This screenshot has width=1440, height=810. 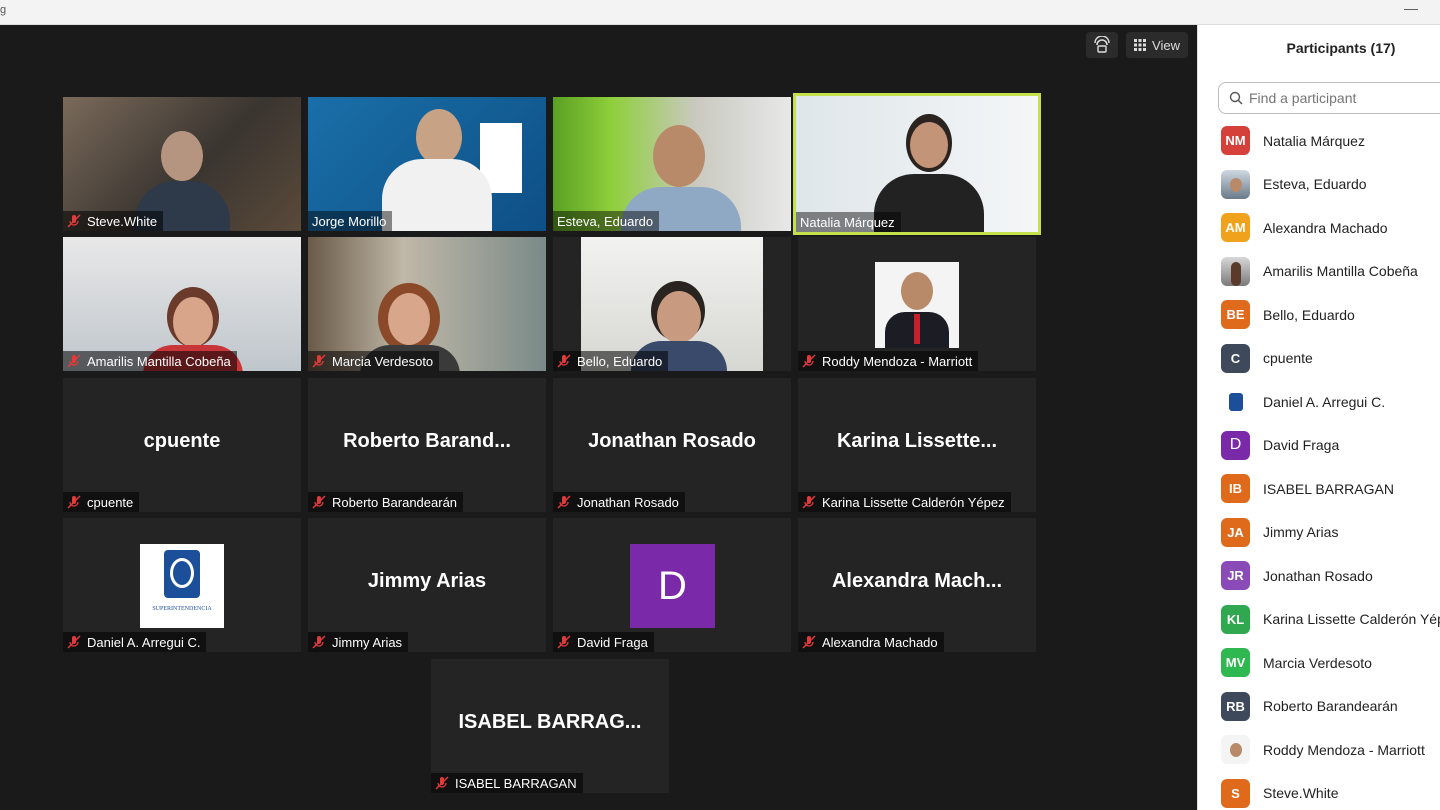 I want to click on list-item: NM Natalia Márquez, so click(x=1319, y=141).